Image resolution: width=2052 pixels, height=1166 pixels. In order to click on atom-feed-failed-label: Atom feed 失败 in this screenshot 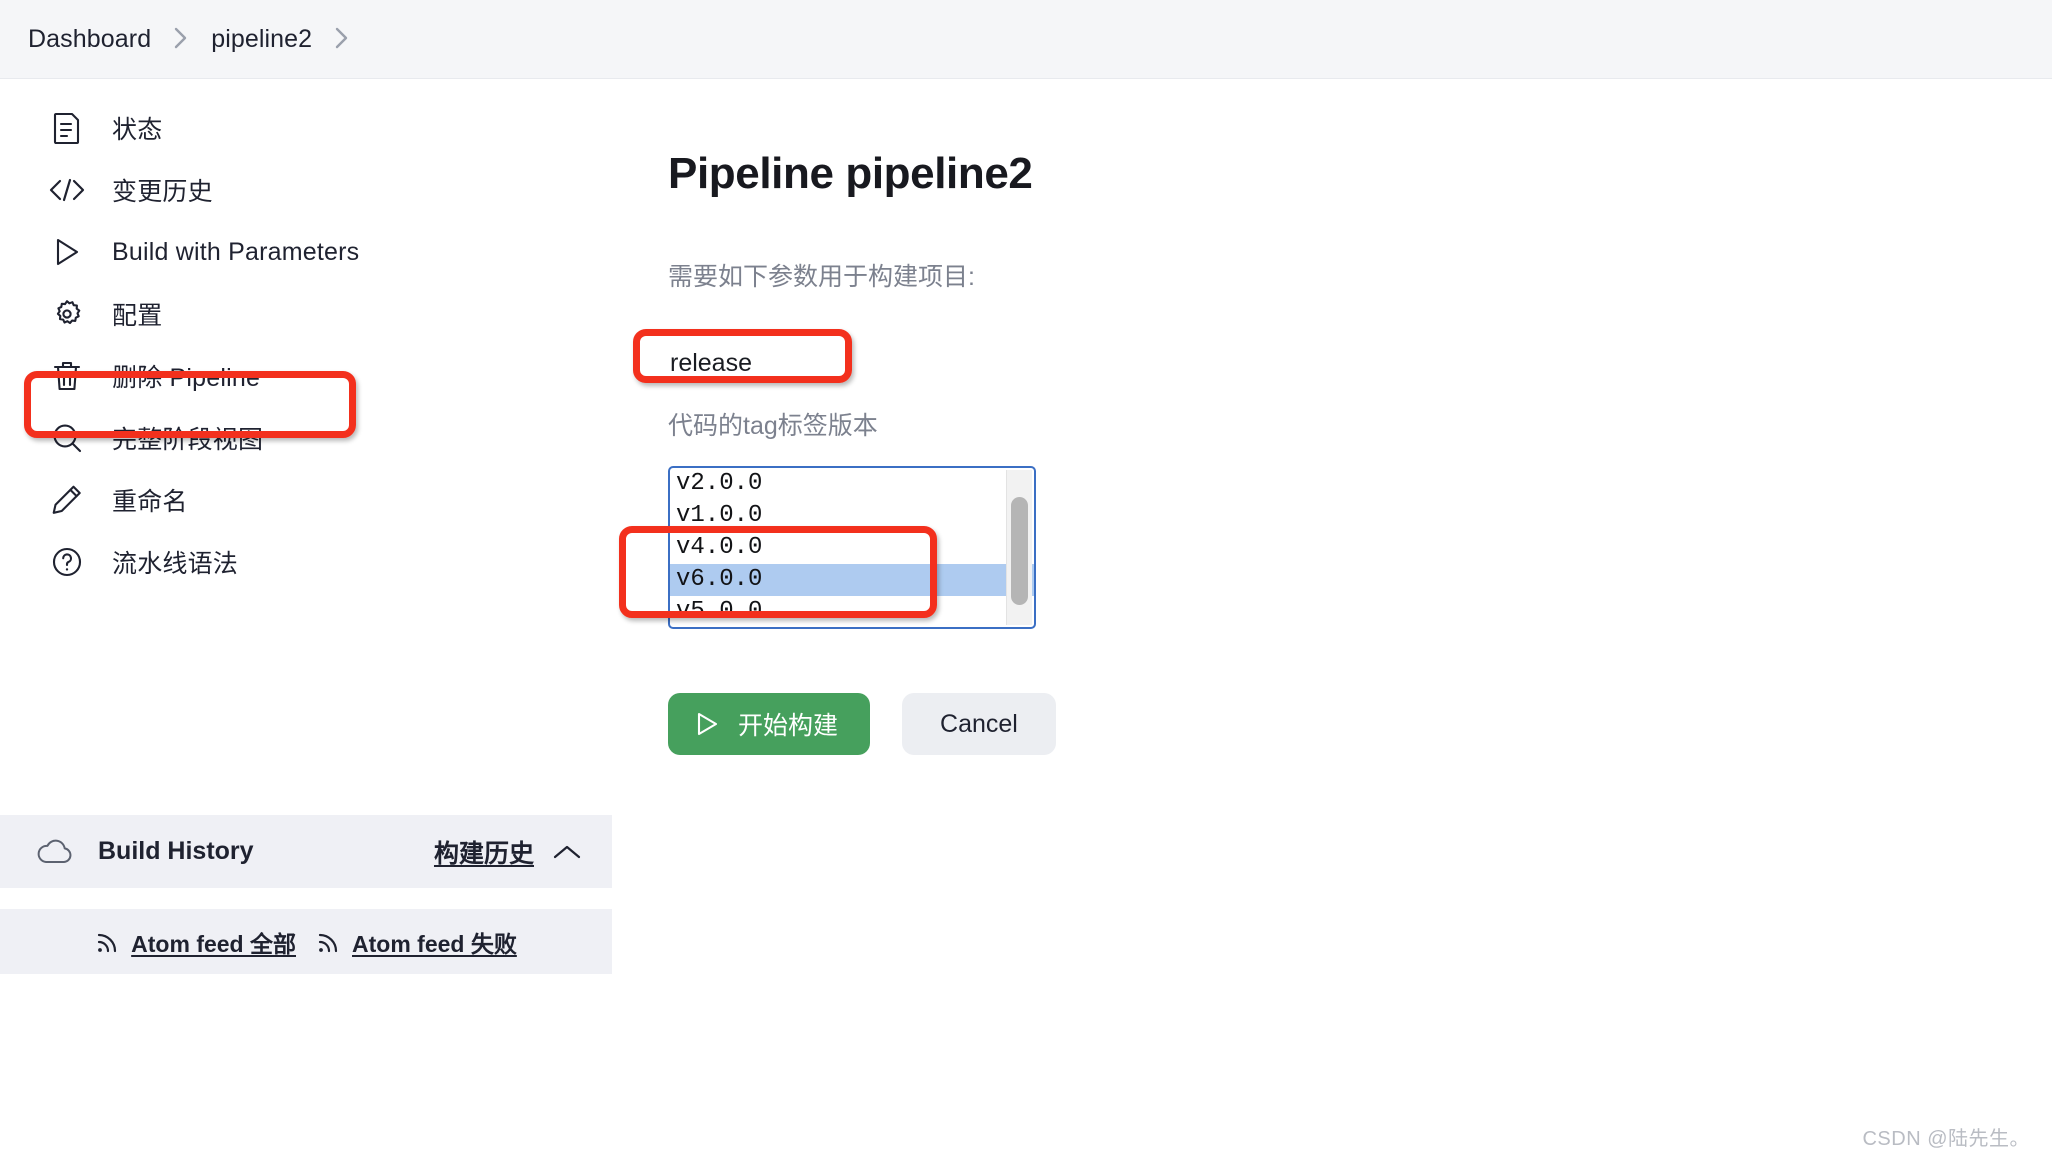, I will do `click(434, 943)`.